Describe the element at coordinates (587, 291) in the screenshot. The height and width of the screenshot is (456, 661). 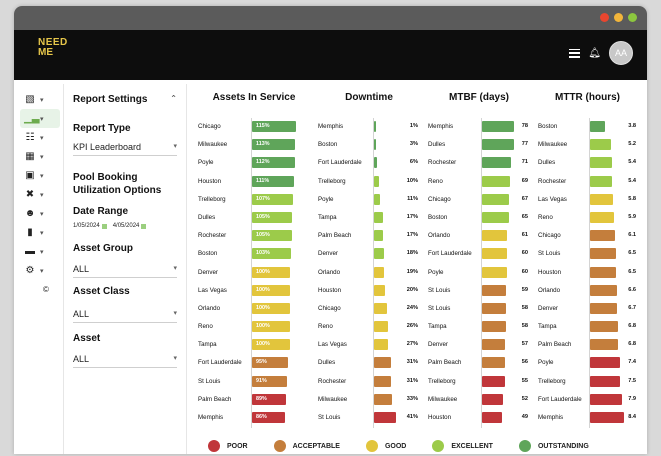
I see `table-row: Orlando 6.6` at that location.